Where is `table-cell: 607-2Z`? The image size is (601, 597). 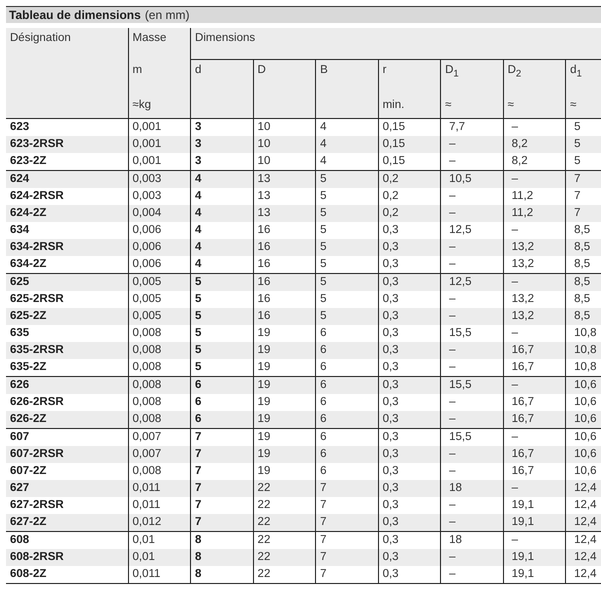
table-cell: 607-2Z is located at coordinates (67, 471).